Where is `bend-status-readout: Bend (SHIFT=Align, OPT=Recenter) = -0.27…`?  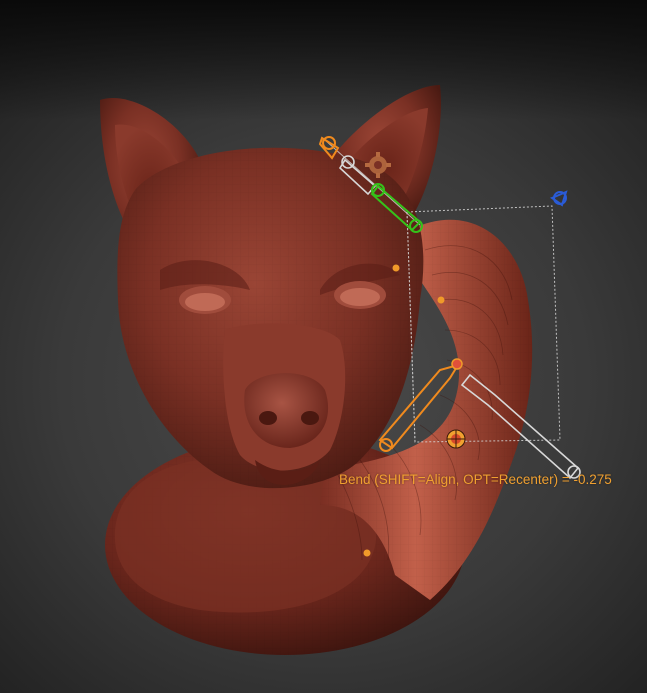
bend-status-readout: Bend (SHIFT=Align, OPT=Recenter) = -0.27… is located at coordinates (475, 479).